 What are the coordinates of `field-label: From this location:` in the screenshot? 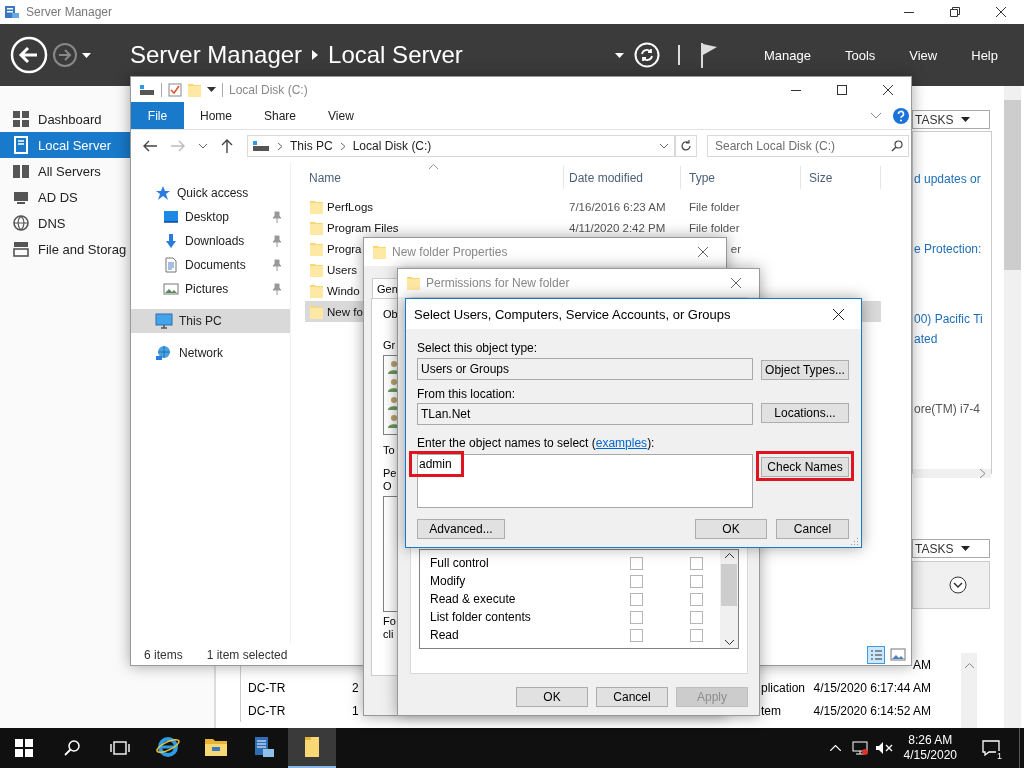 It's located at (467, 394).